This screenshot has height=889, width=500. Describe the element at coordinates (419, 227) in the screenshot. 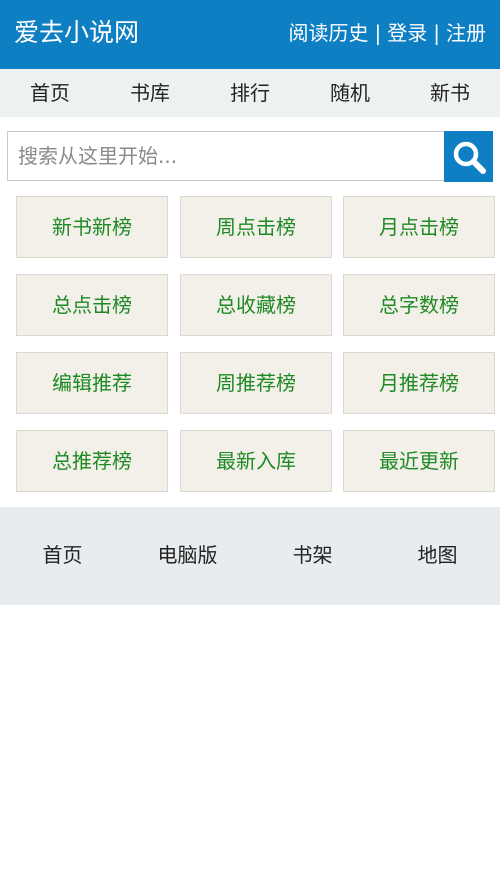

I see `rank-monthly-clicks: 月点击榜` at that location.